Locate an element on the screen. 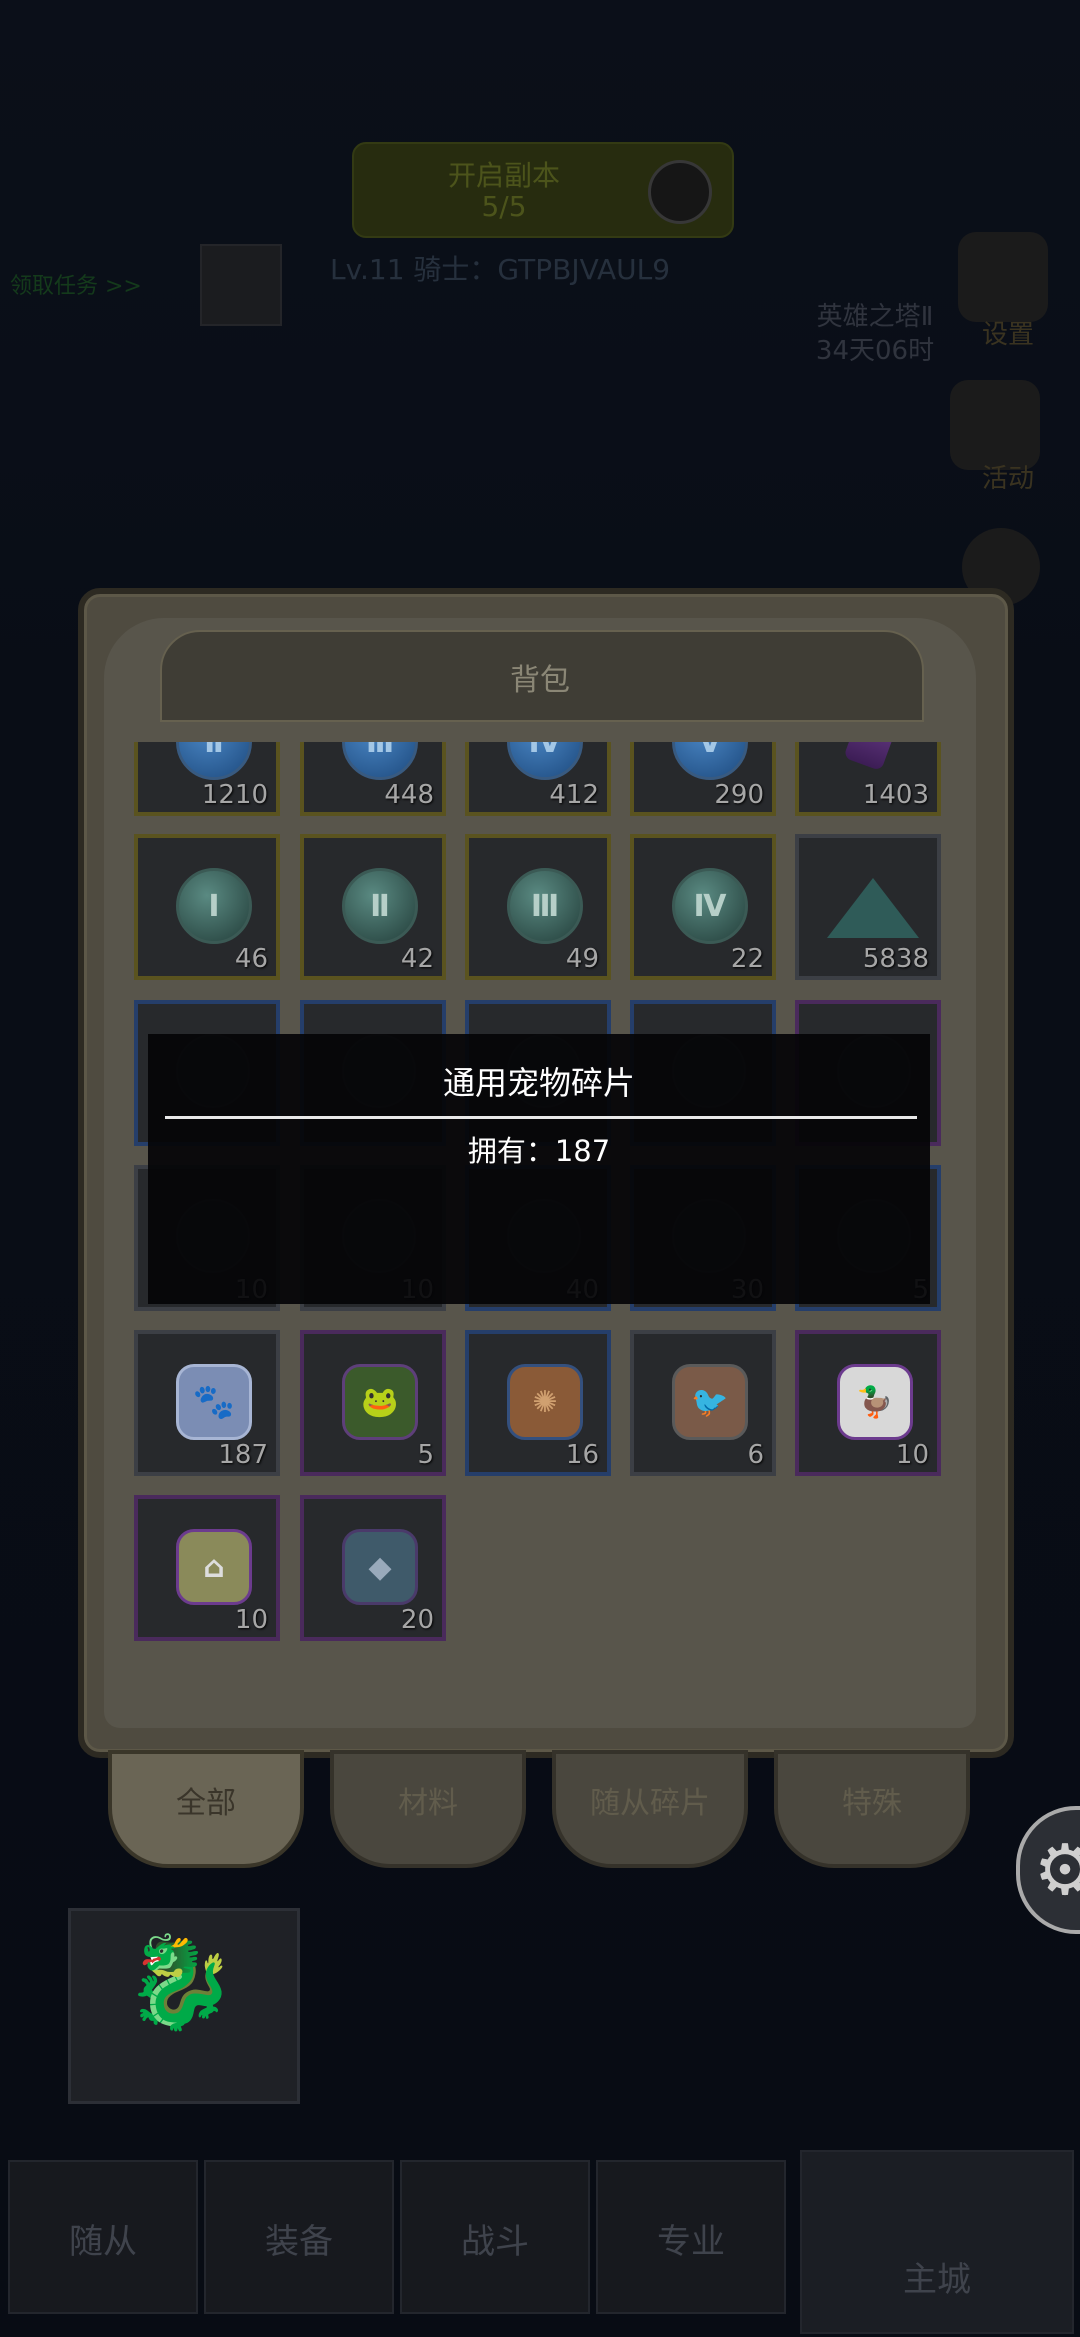 The width and height of the screenshot is (1080, 2337). inventory-slot: Ⅳ 22 is located at coordinates (703, 907).